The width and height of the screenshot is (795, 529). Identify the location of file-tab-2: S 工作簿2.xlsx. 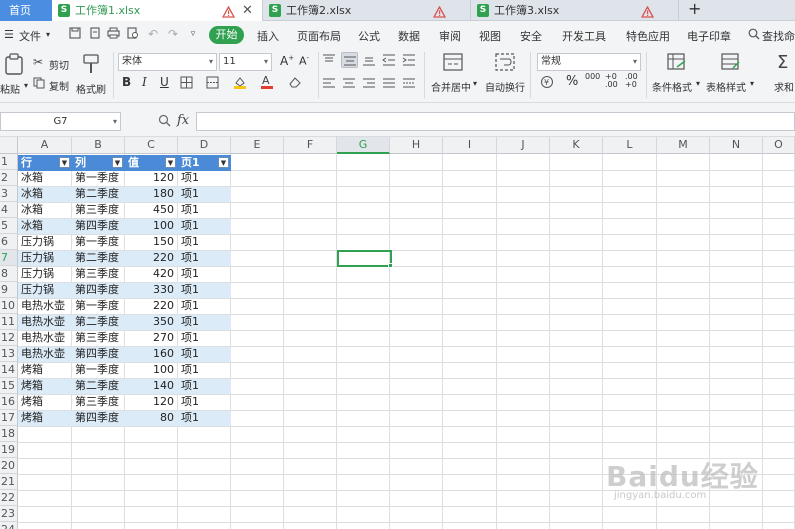
(367, 10).